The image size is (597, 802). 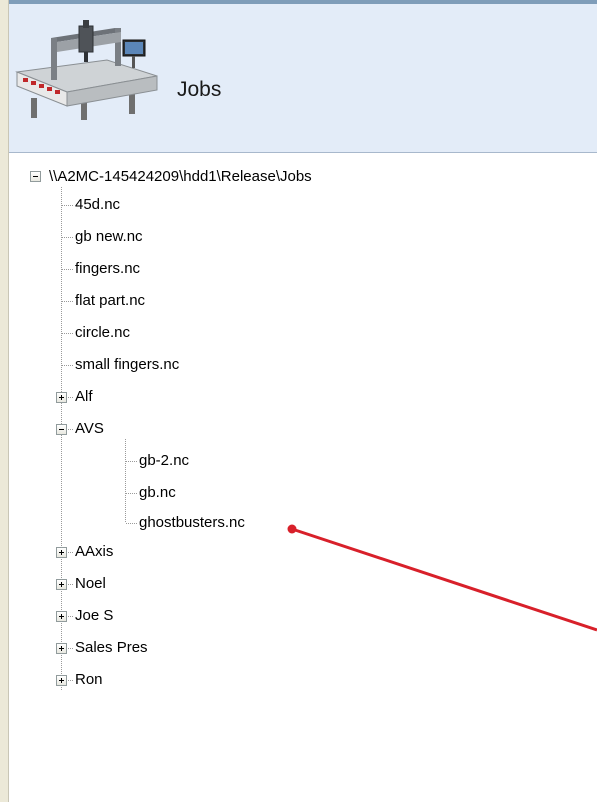 What do you see at coordinates (89, 429) in the screenshot?
I see `tree-folder-avs: AVS` at bounding box center [89, 429].